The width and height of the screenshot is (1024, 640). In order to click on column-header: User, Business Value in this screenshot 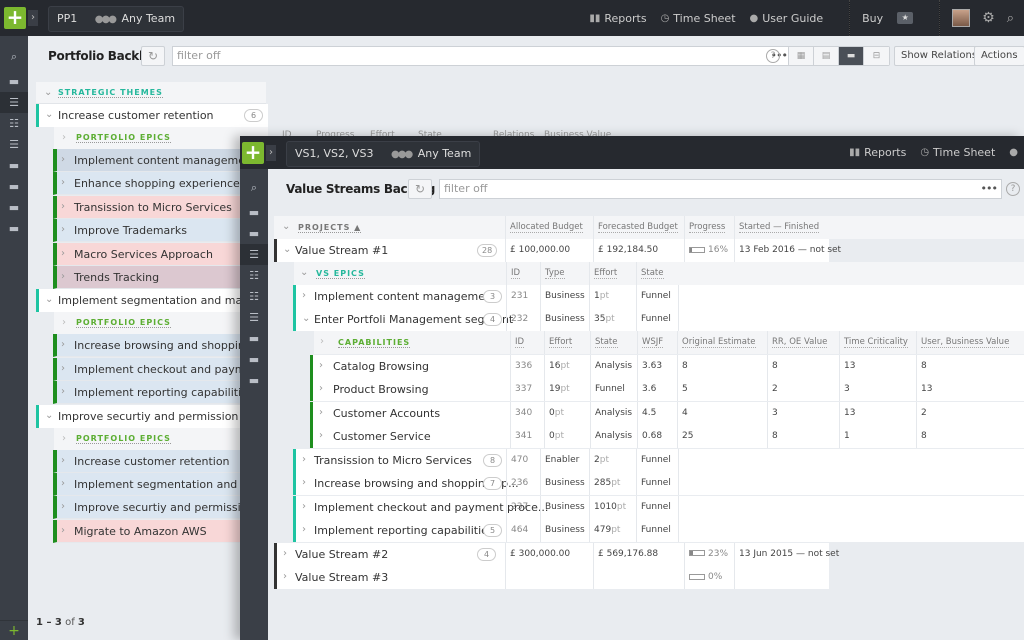, I will do `click(965, 342)`.